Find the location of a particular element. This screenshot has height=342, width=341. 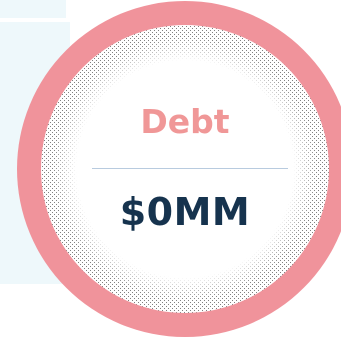

metric-value: $0MM is located at coordinates (185, 212).